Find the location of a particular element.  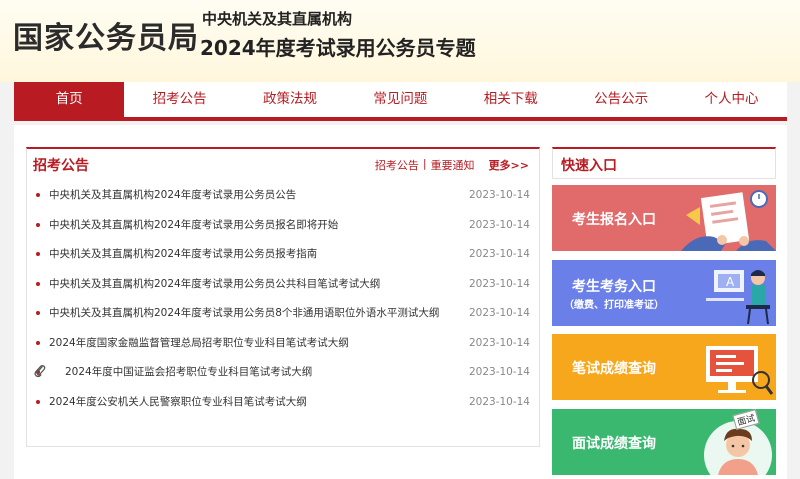

registration-entry-label: 考生报名入口 is located at coordinates (614, 220).